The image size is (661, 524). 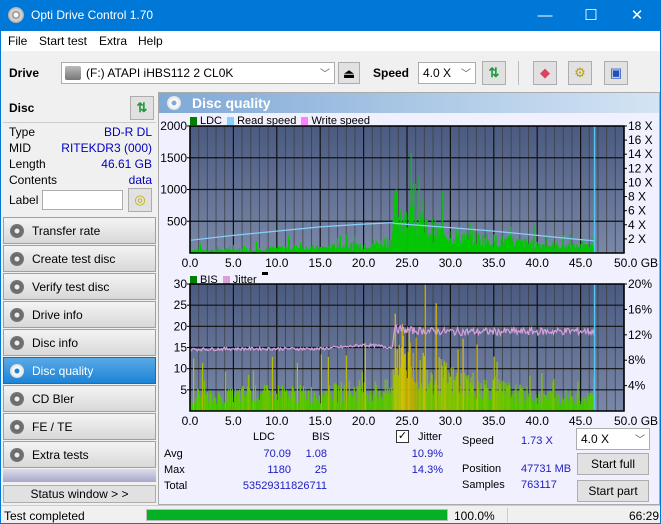 I want to click on x-tick-label: 30.0, so click(x=451, y=263).